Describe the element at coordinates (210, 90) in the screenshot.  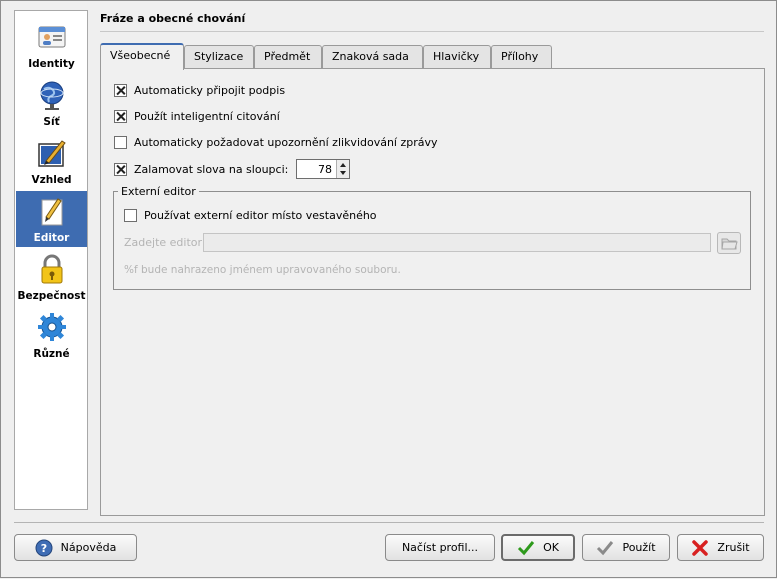
I see `auto-signature-label: Automaticky připojit podpis` at that location.